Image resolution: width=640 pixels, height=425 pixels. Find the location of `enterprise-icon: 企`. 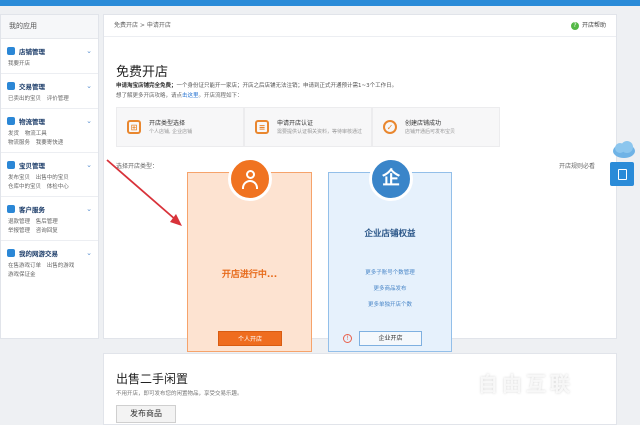

enterprise-icon: 企 is located at coordinates (391, 179).